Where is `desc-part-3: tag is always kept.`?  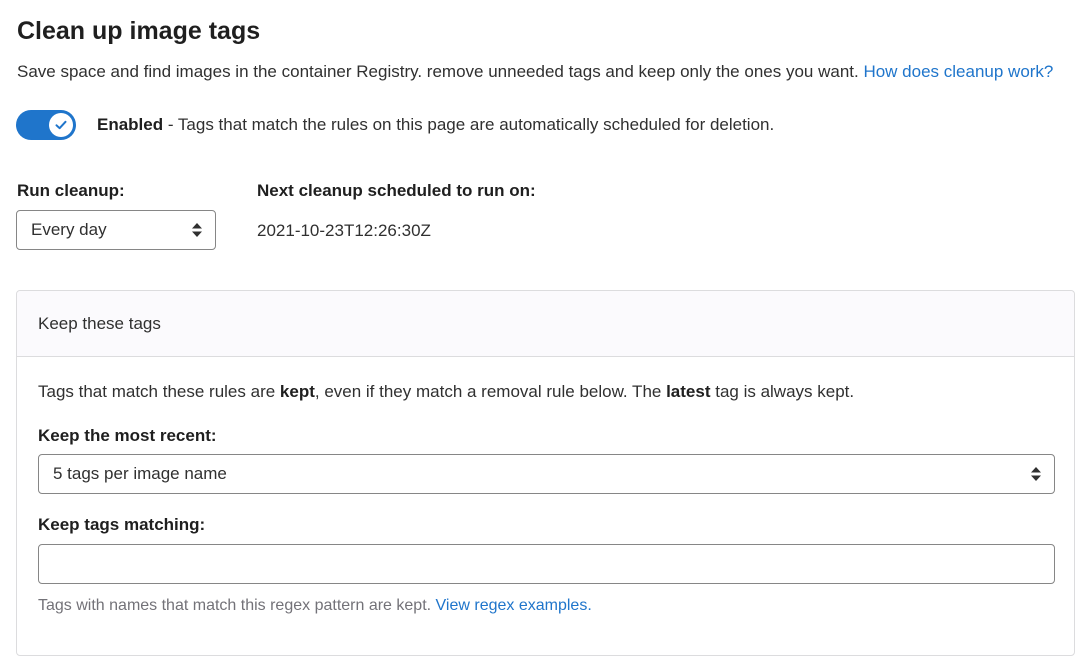 desc-part-3: tag is always kept. is located at coordinates (782, 391).